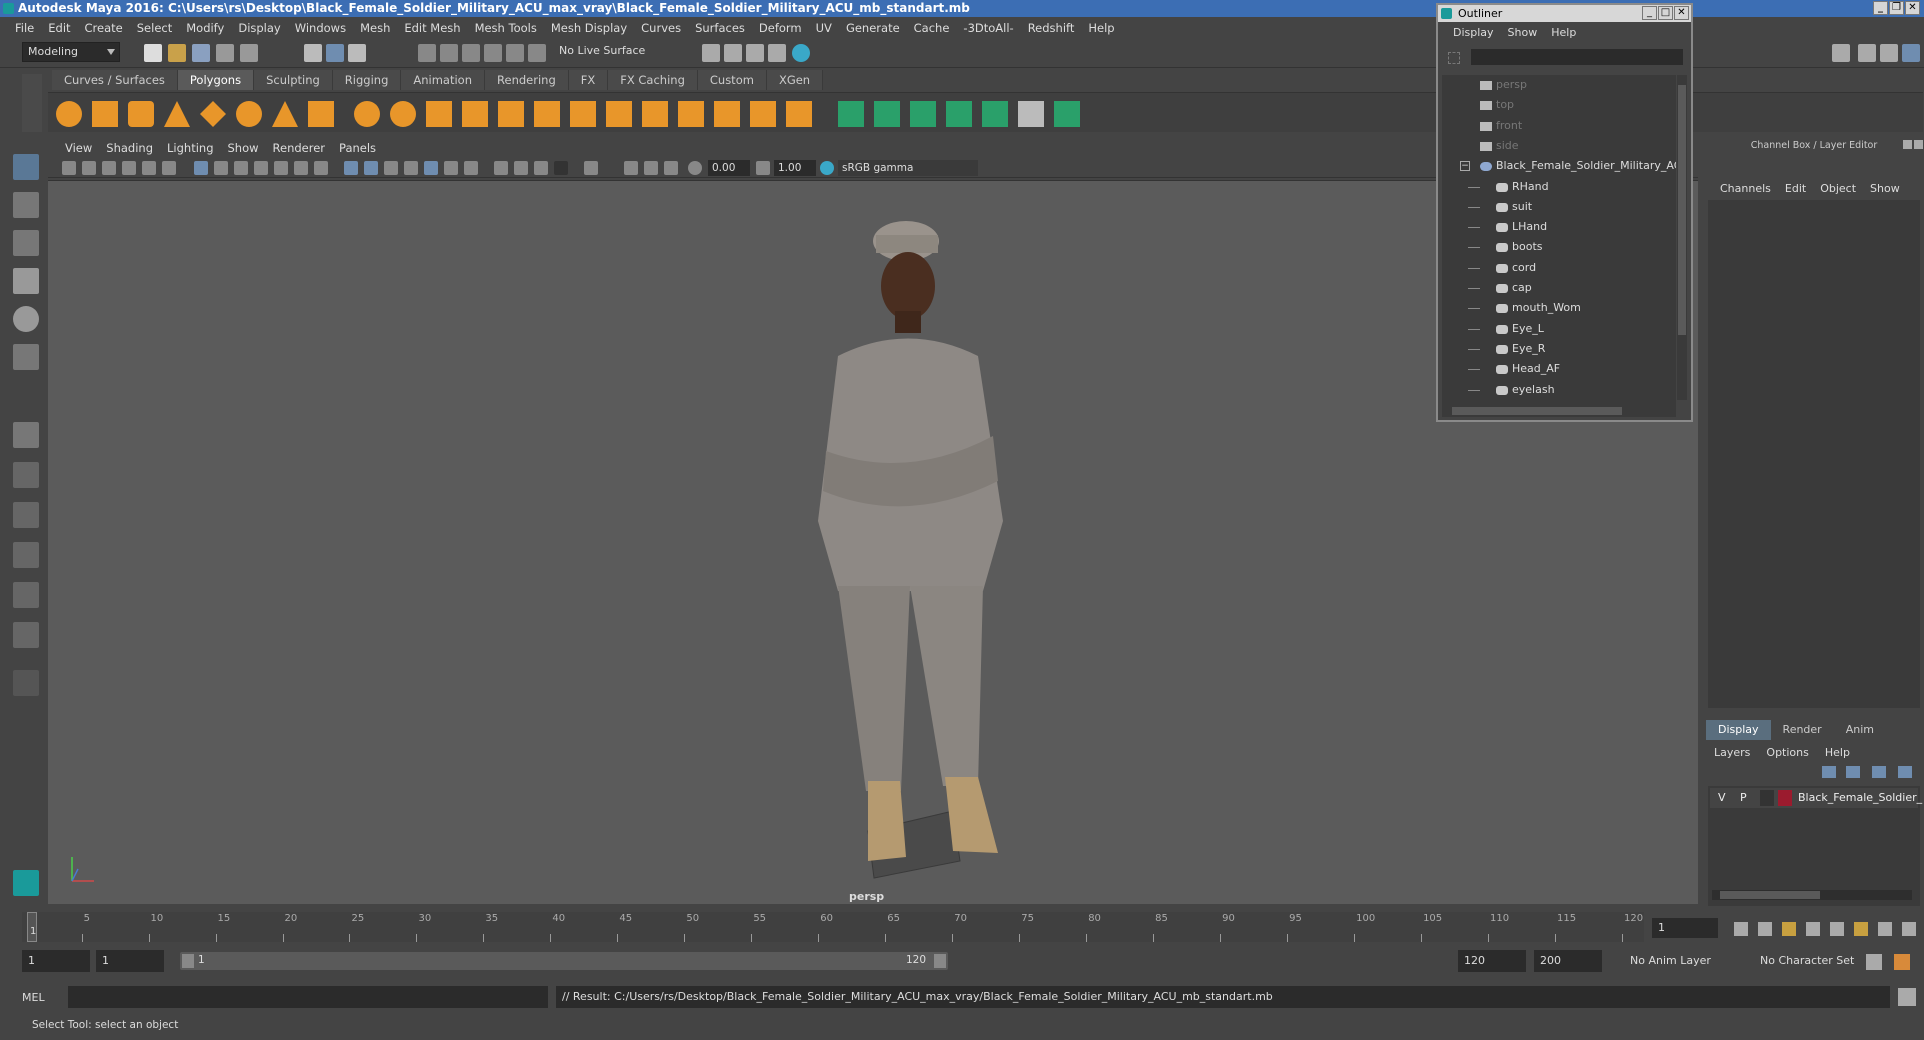 The width and height of the screenshot is (1924, 1040). I want to click on uv-layout-icon, so click(26, 635).